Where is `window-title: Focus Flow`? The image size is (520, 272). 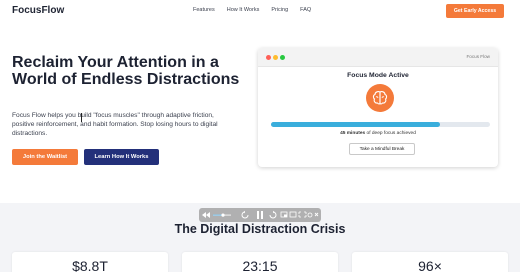
window-title: Focus Flow is located at coordinates (478, 56).